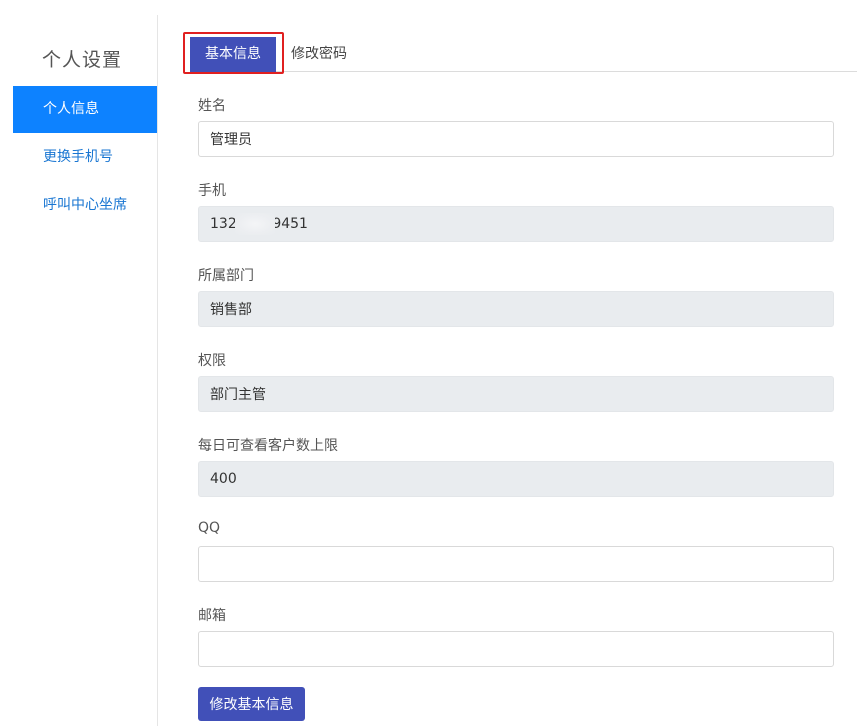 The height and width of the screenshot is (726, 857). What do you see at coordinates (319, 54) in the screenshot?
I see `tab-change-password: 修改密码` at bounding box center [319, 54].